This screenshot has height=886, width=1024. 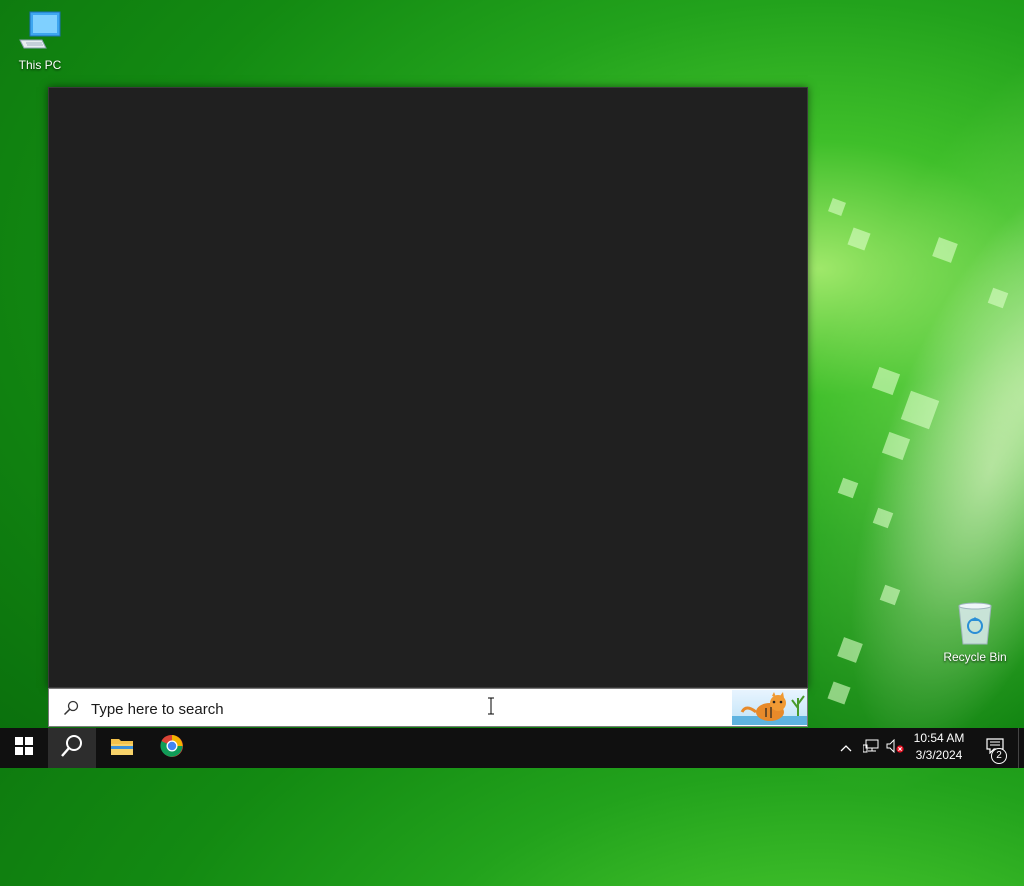 I want to click on desktop-icon-this-pc: This PC, so click(x=40, y=41).